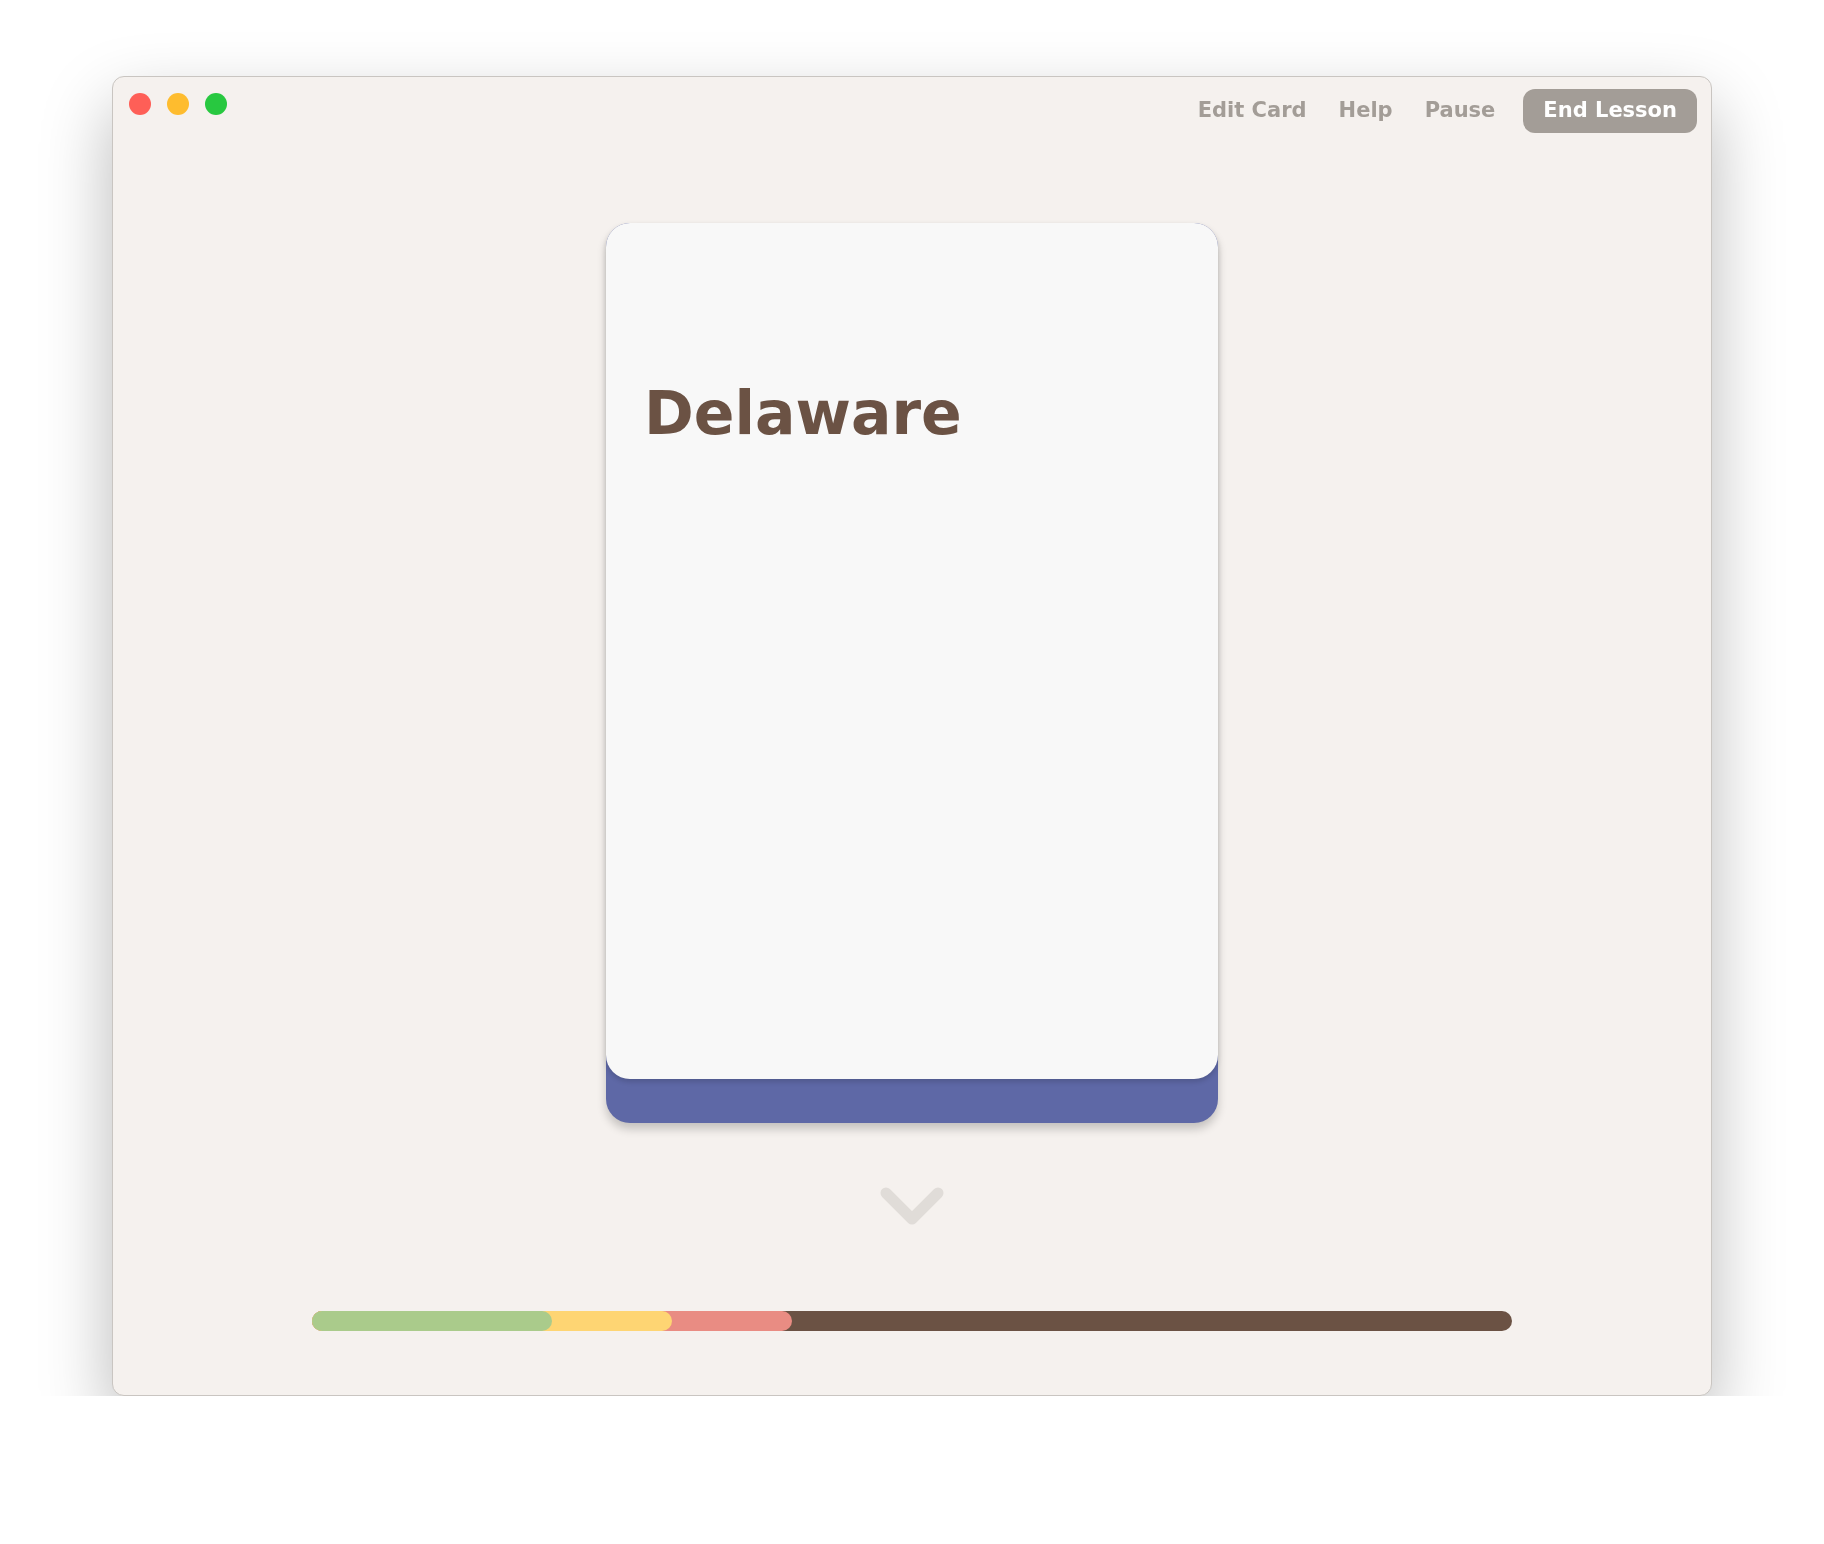 The width and height of the screenshot is (1824, 1544). What do you see at coordinates (1460, 111) in the screenshot?
I see `toolbar-link: Pause` at bounding box center [1460, 111].